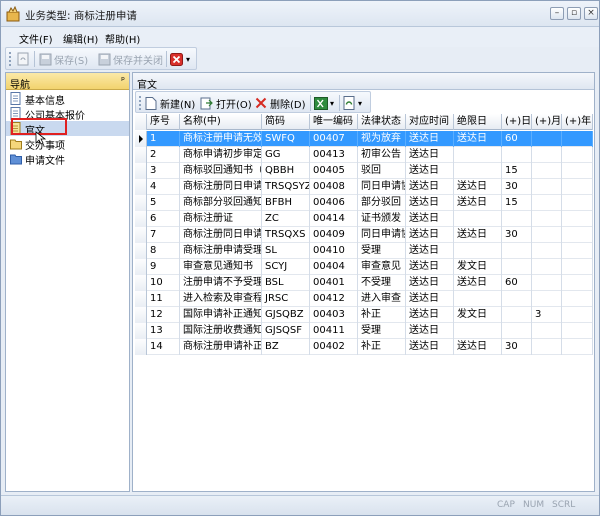 The width and height of the screenshot is (600, 516). What do you see at coordinates (163, 187) in the screenshot?
I see `cell-seq: 4` at bounding box center [163, 187].